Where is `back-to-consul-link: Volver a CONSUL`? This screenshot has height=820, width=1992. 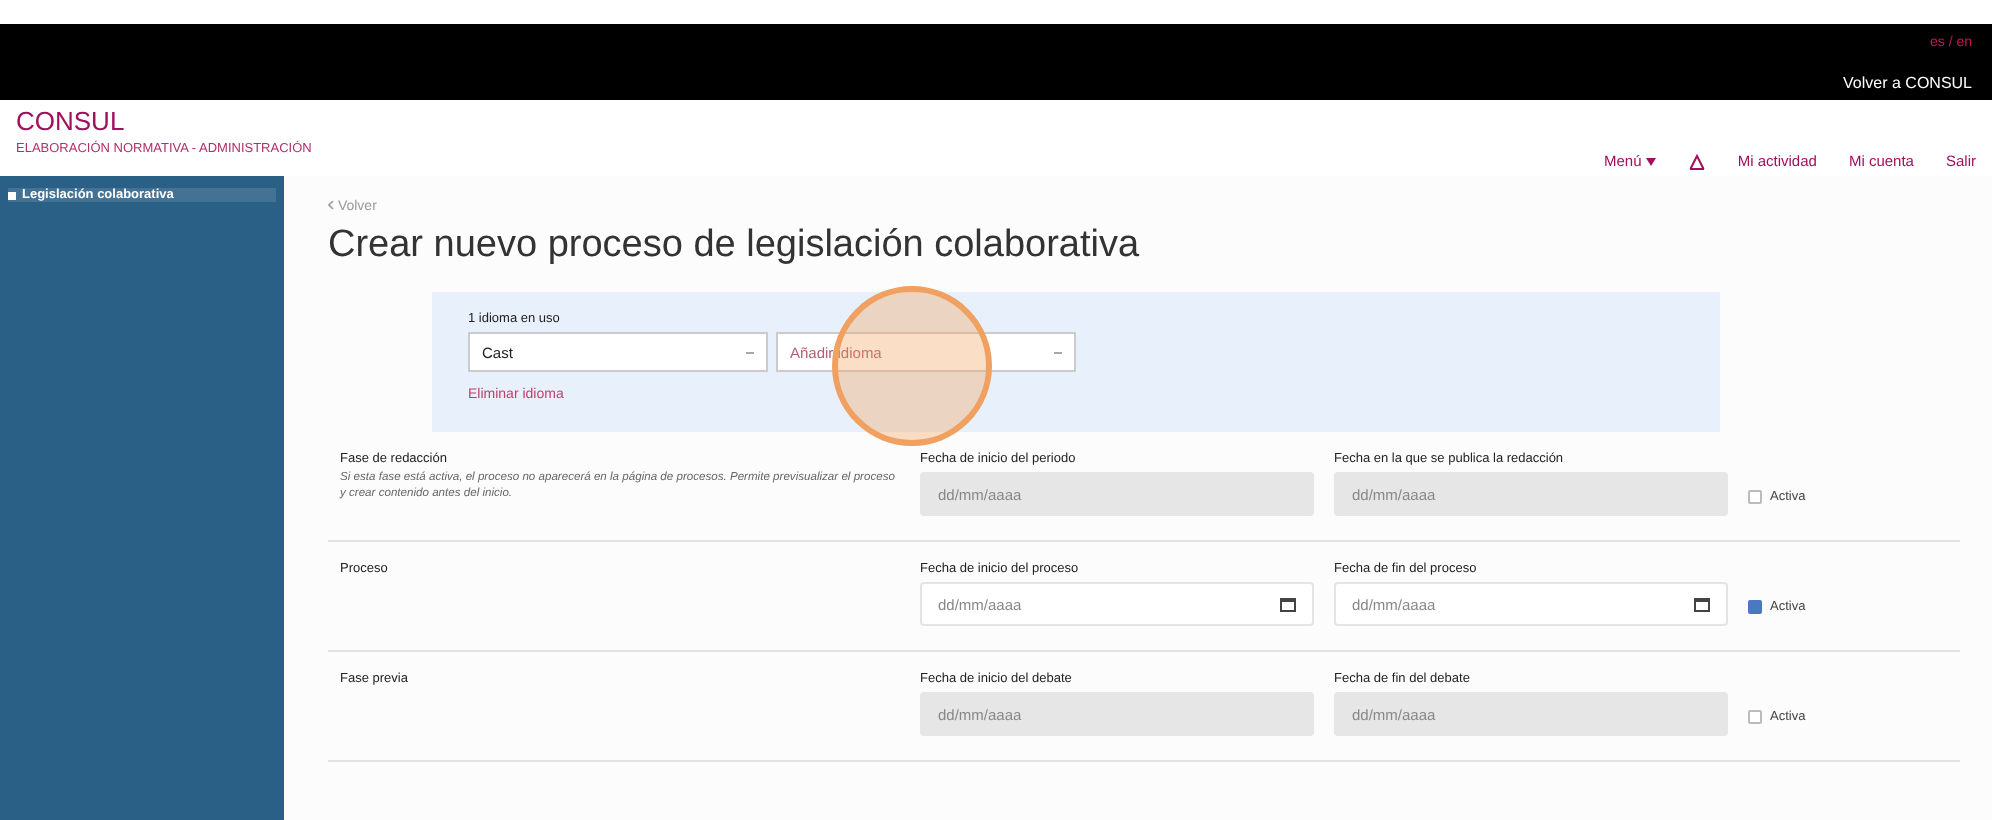 back-to-consul-link: Volver a CONSUL is located at coordinates (1907, 83).